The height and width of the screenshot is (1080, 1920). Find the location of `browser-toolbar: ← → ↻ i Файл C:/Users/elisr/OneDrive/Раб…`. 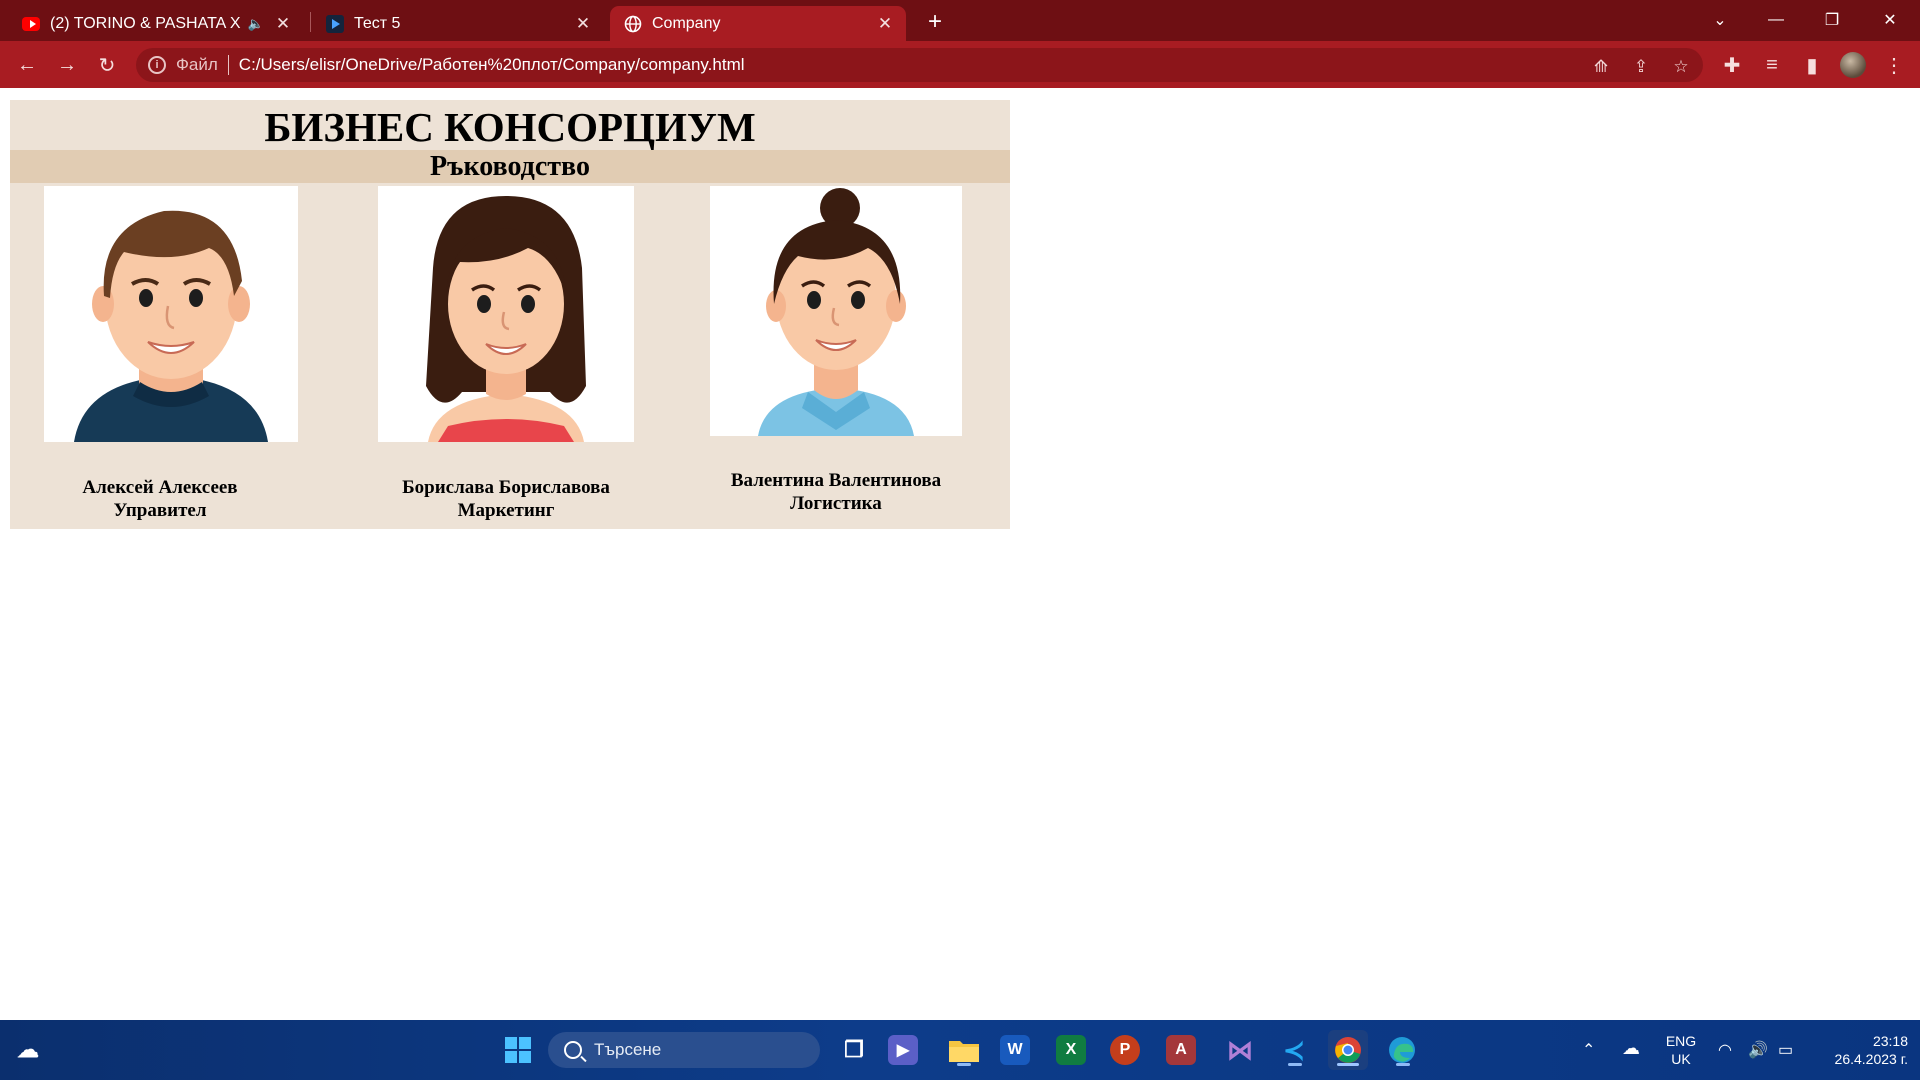

browser-toolbar: ← → ↻ i Файл C:/Users/elisr/OneDrive/Раб… is located at coordinates (960, 64).